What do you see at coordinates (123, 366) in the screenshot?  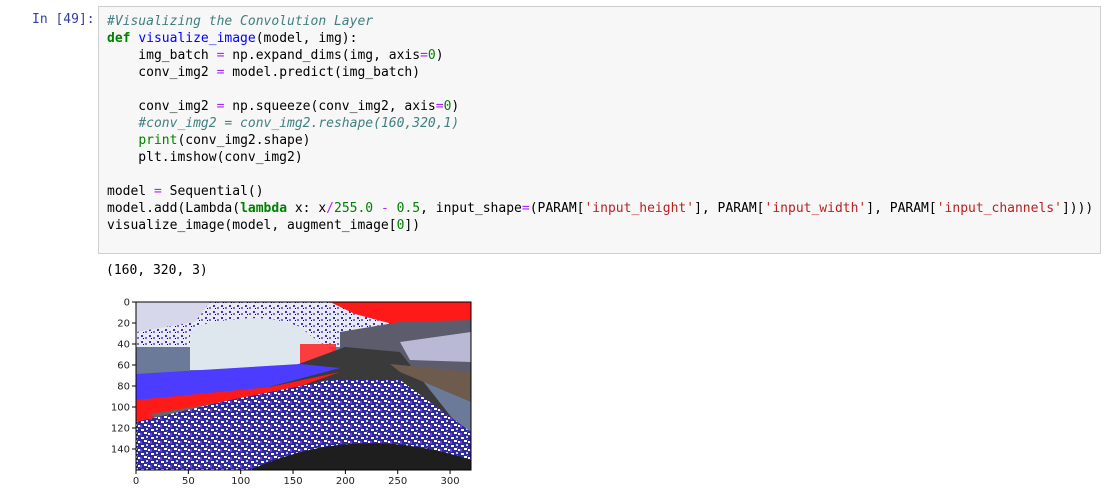 I see `y-tick-label: 60` at bounding box center [123, 366].